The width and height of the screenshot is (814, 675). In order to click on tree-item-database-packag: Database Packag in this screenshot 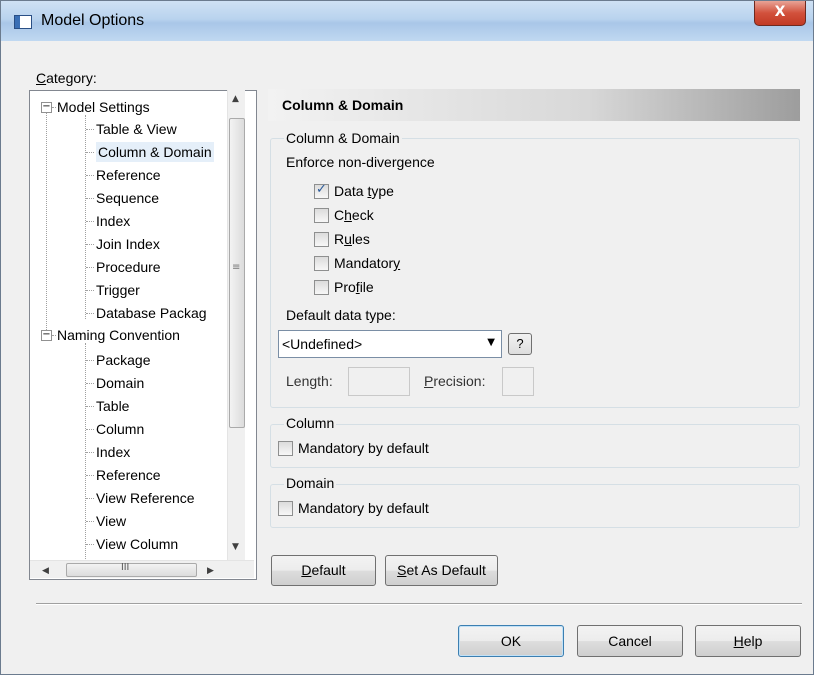, I will do `click(151, 313)`.